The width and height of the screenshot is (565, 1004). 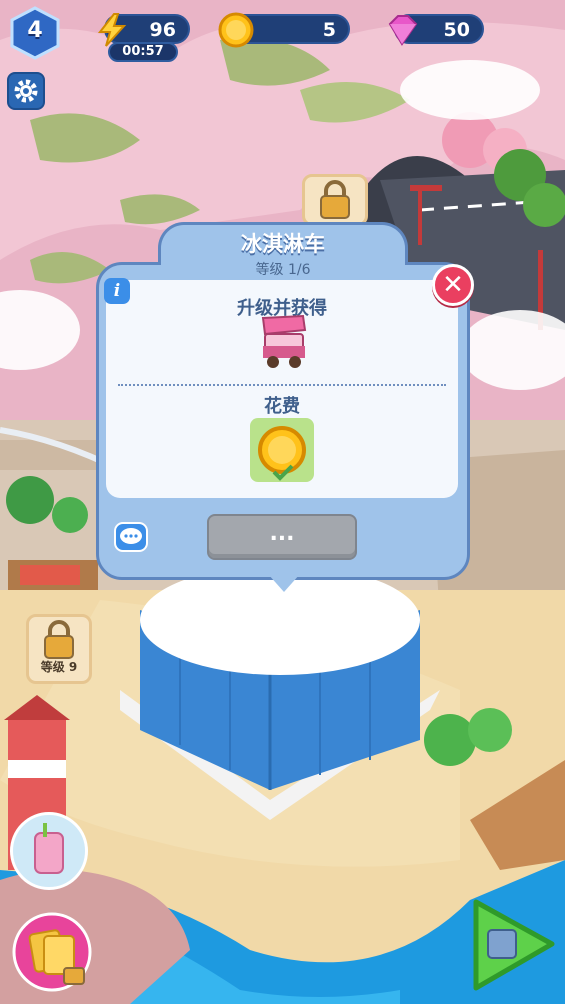 What do you see at coordinates (512, 944) in the screenshot?
I see `play-merge-button` at bounding box center [512, 944].